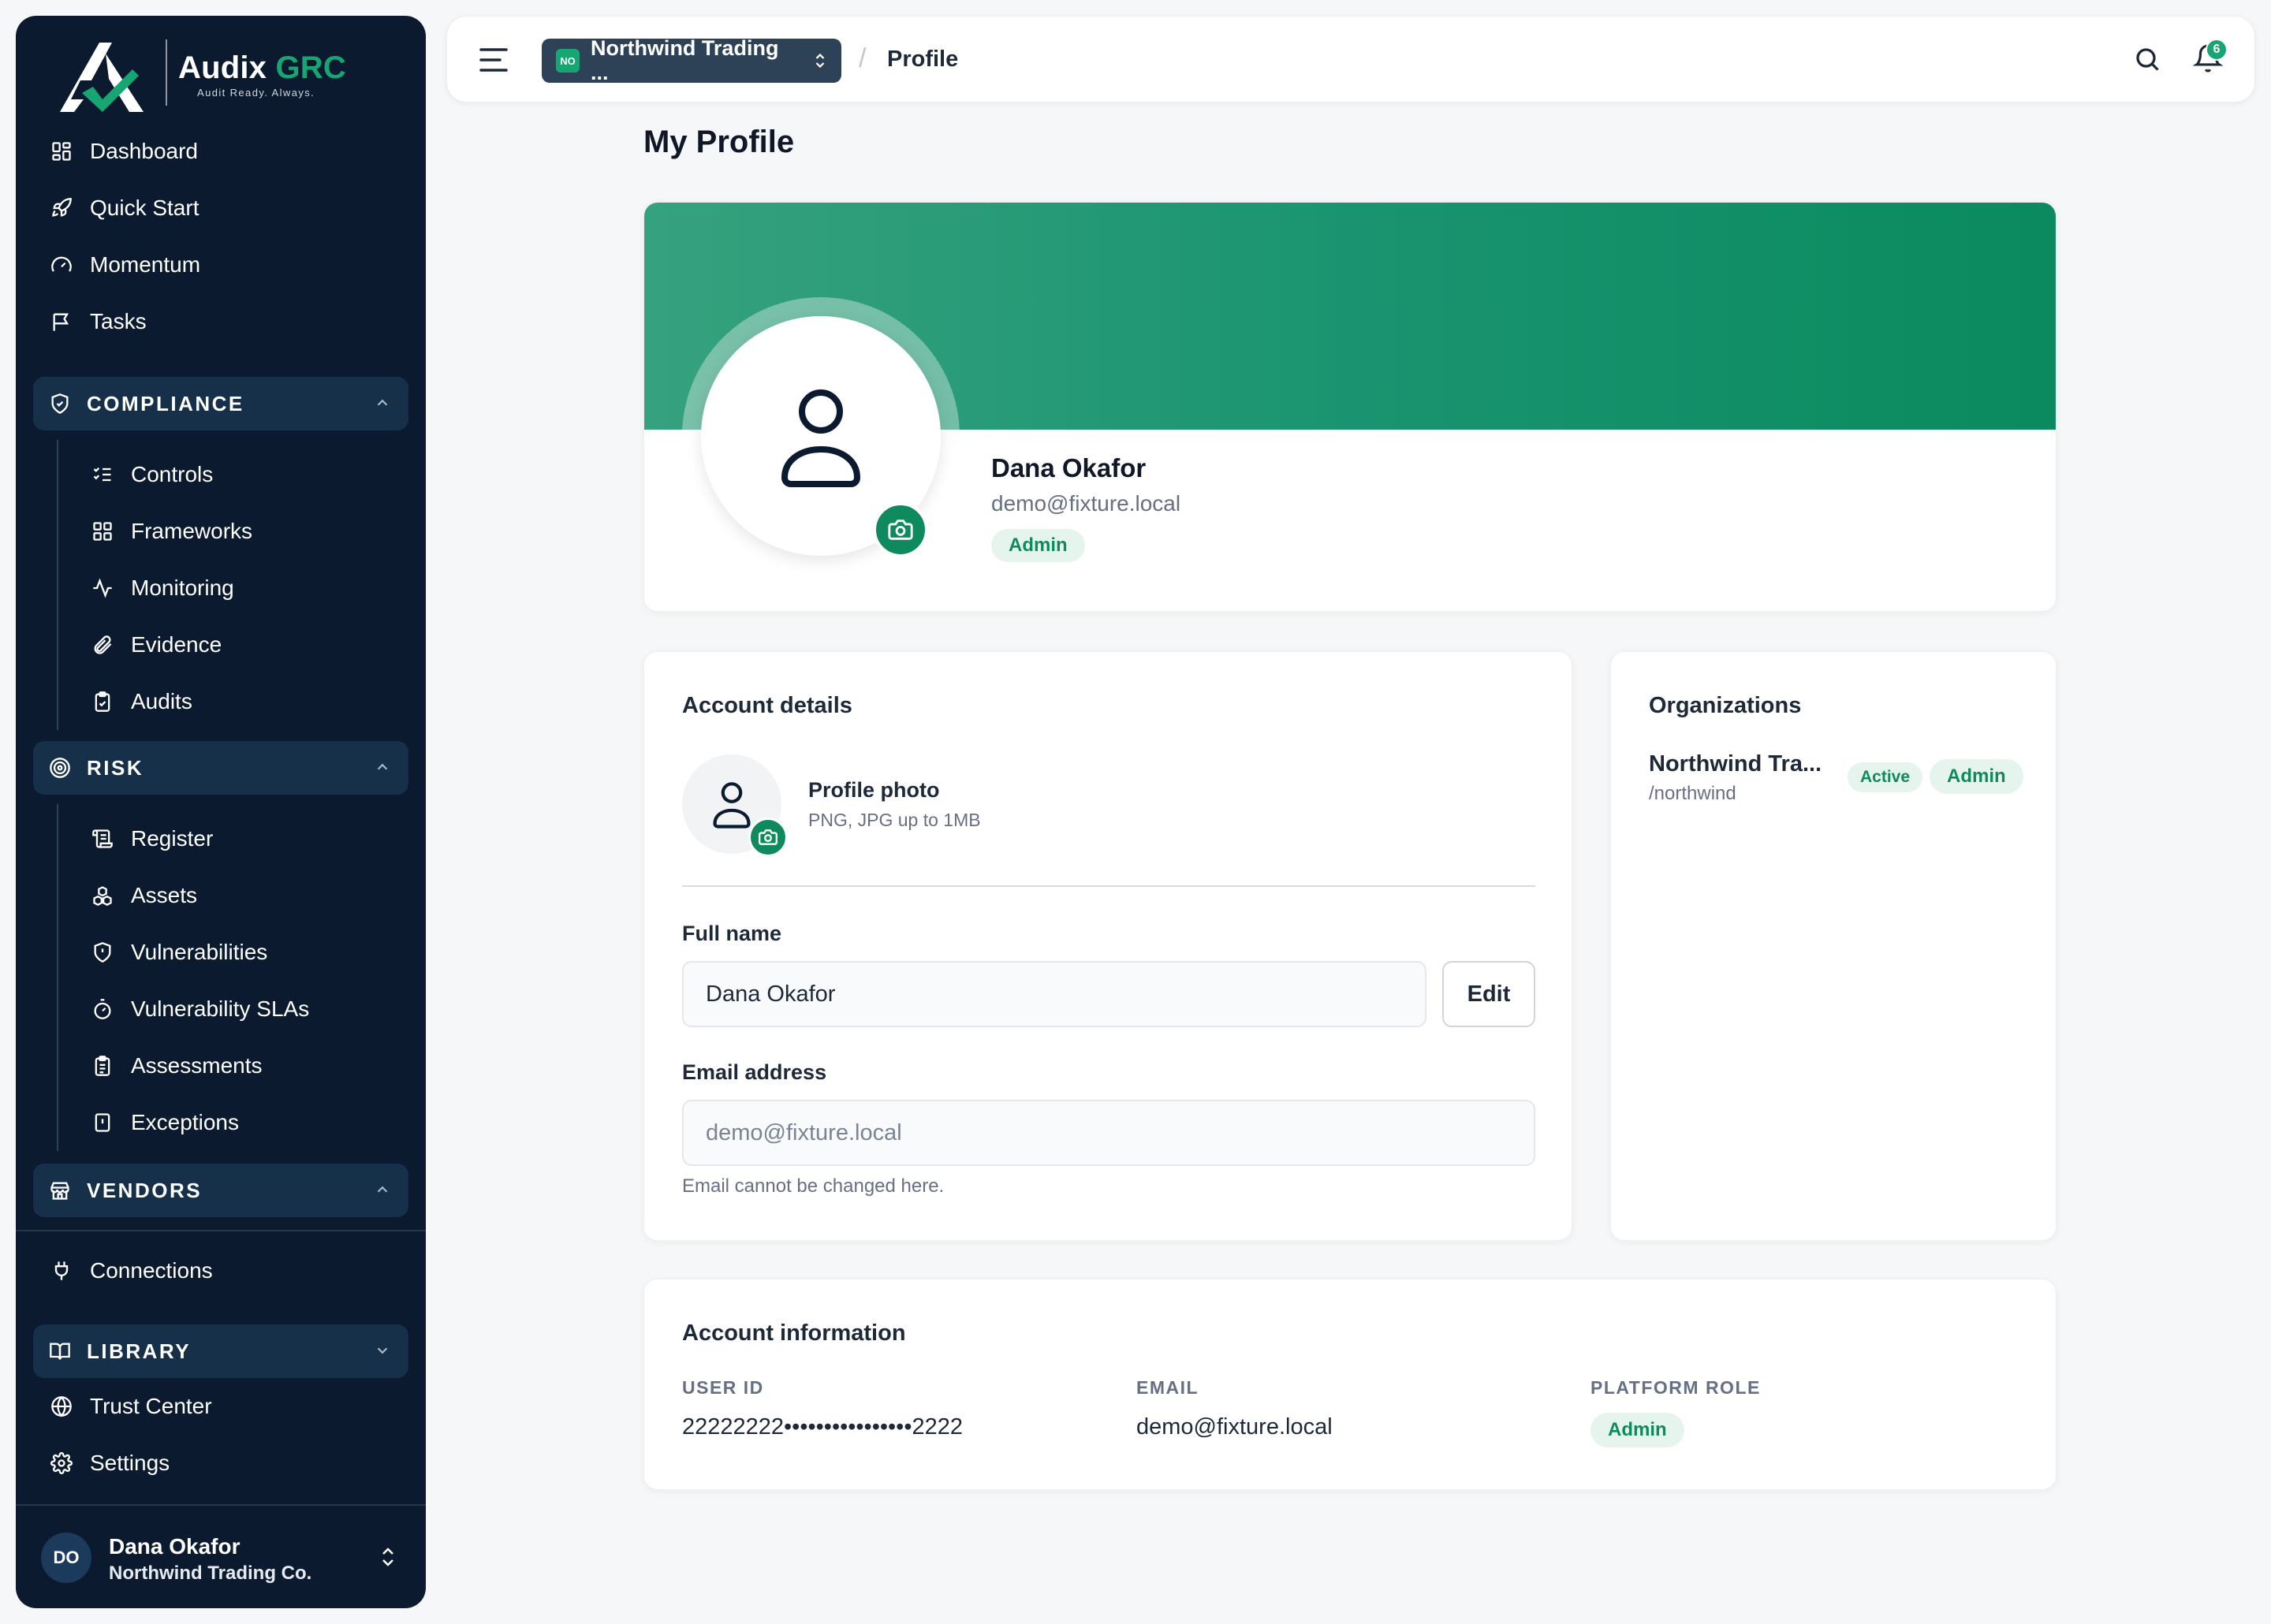  I want to click on nav-label: Register, so click(172, 838).